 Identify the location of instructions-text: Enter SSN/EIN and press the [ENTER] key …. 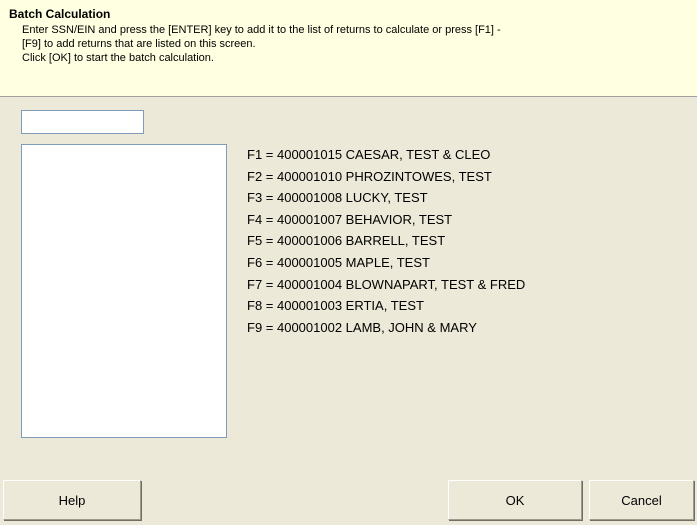
(358, 44).